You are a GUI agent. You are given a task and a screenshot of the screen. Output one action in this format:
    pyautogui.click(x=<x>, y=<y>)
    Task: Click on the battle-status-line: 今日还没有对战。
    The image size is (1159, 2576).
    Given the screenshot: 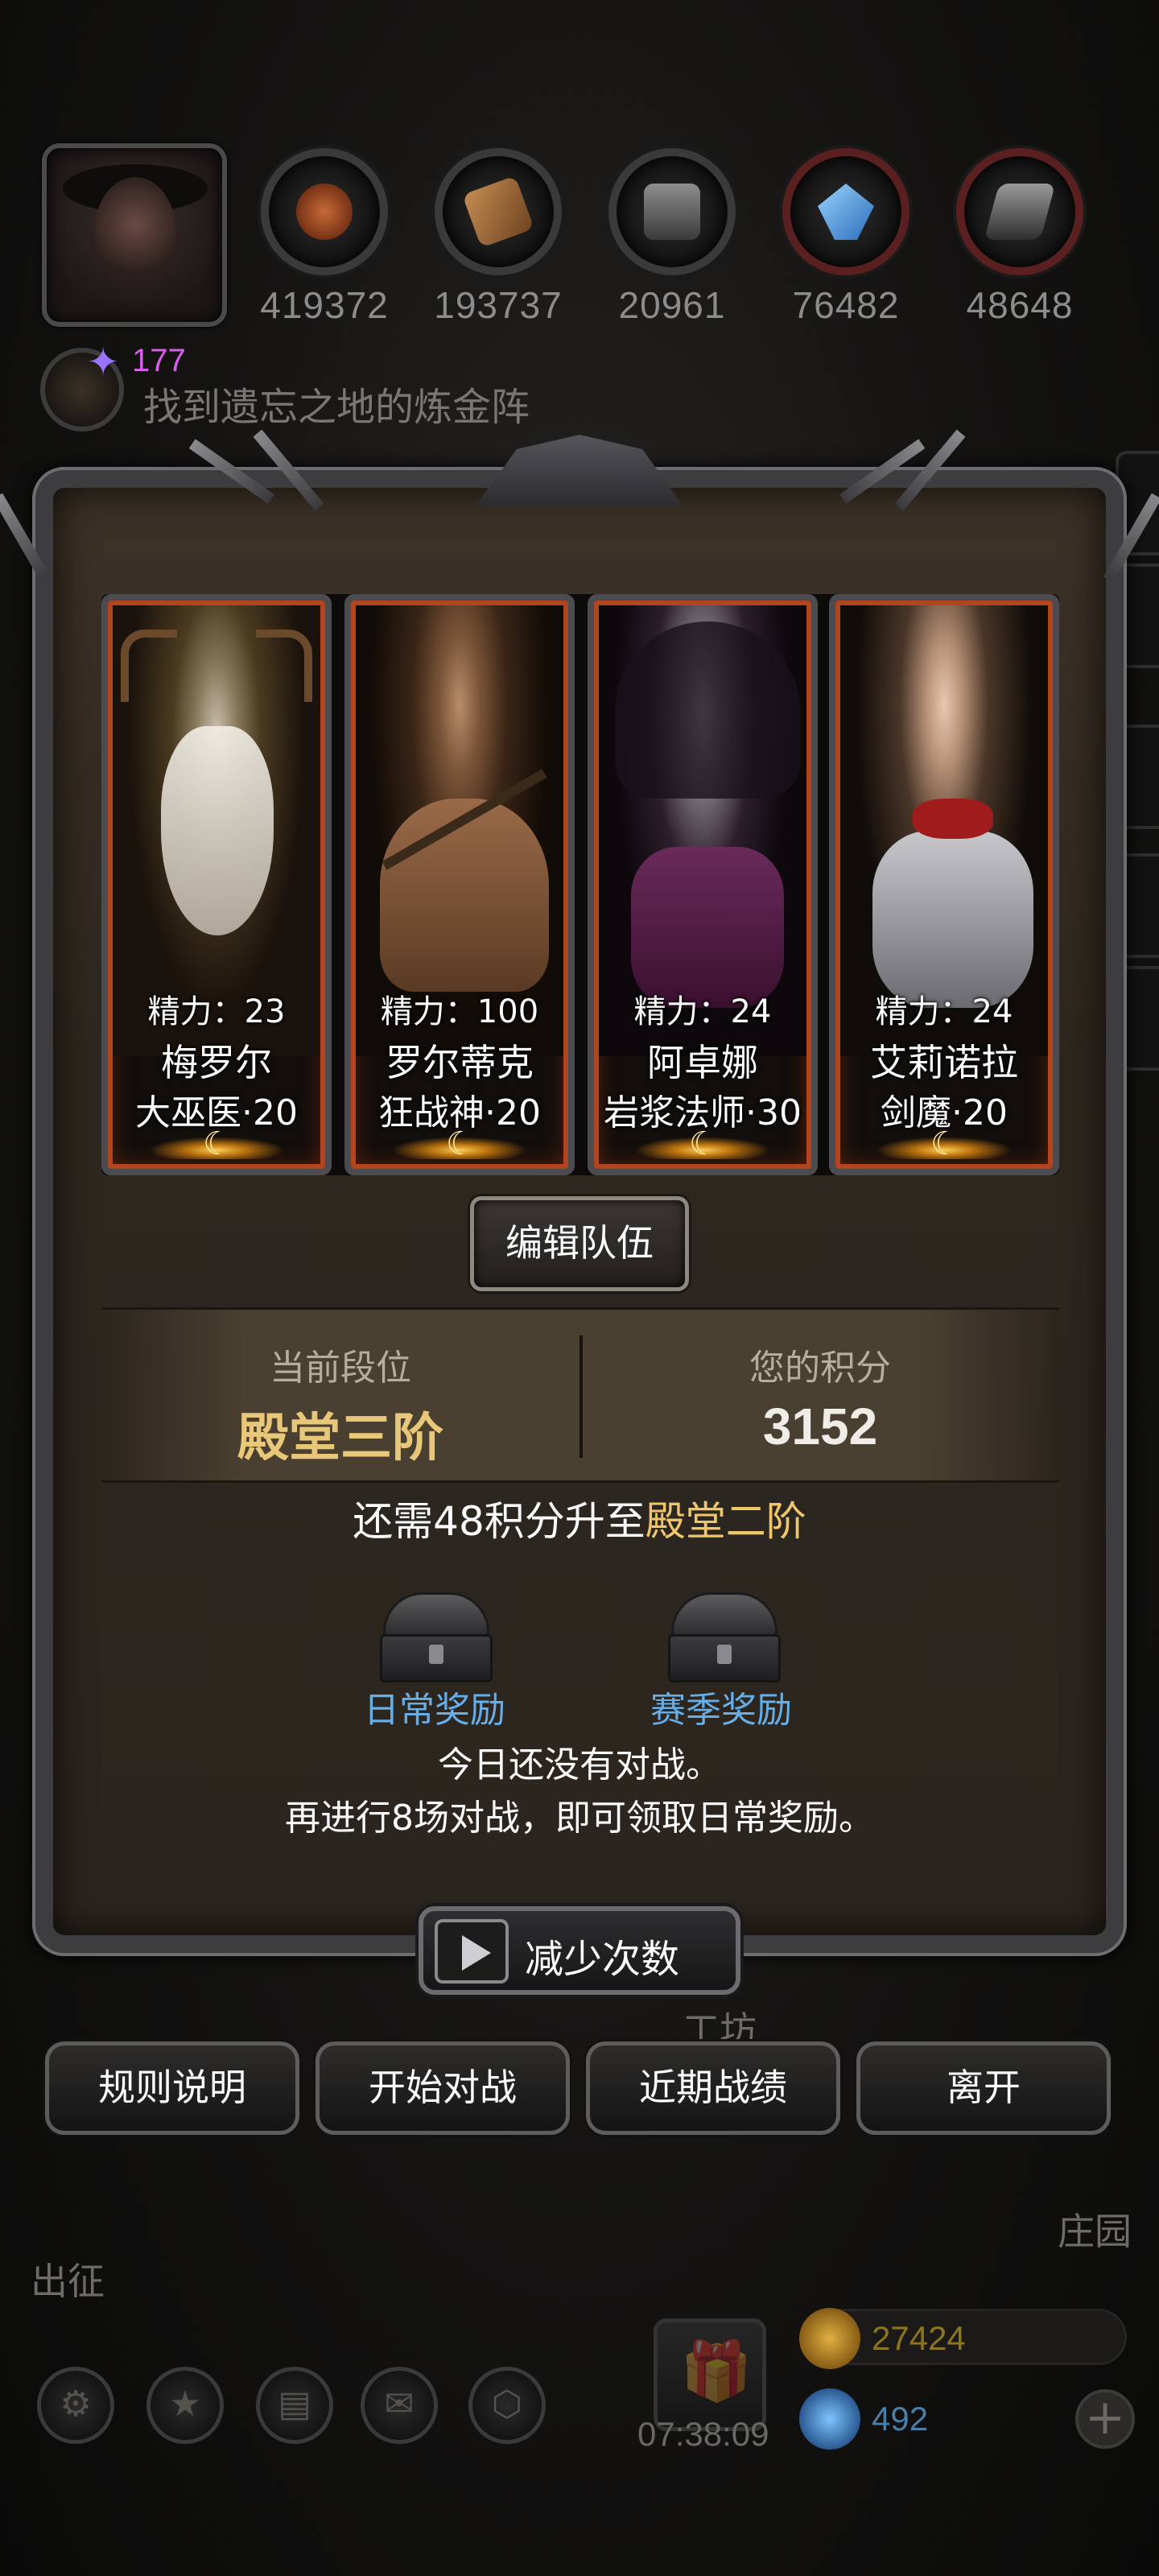 What is the action you would take?
    pyautogui.click(x=579, y=1765)
    